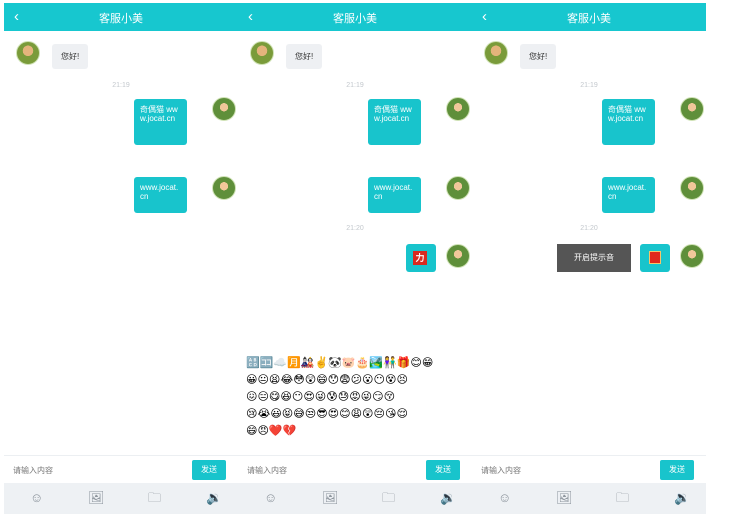  I want to click on sticker-bubble: 力, so click(421, 258).